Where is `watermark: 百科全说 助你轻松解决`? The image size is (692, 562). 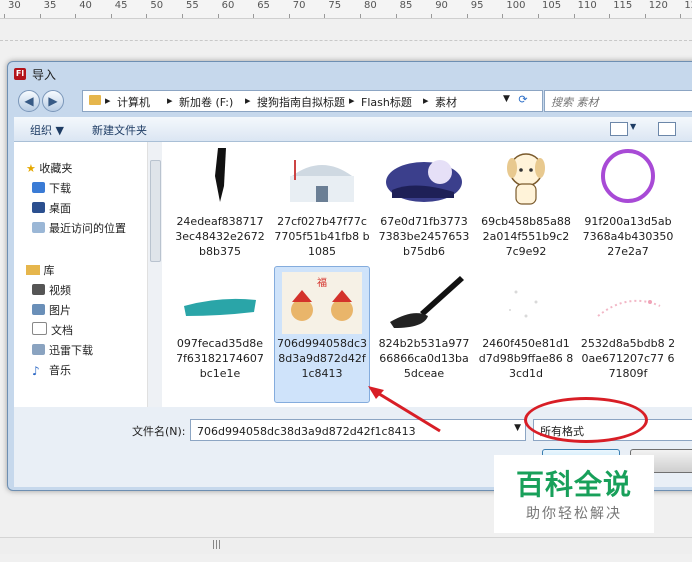
watermark: 百科全说 助你轻松解决 is located at coordinates (574, 494).